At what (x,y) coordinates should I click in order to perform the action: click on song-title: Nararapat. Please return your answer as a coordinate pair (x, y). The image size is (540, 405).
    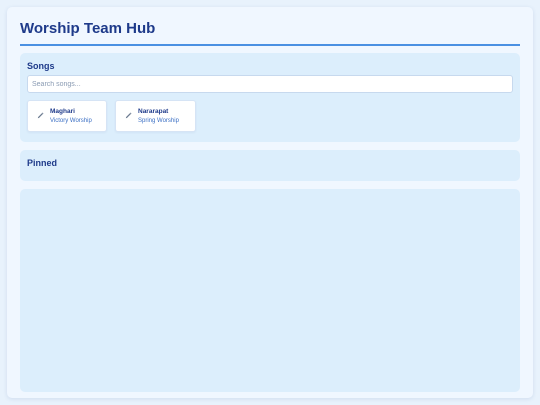
    Looking at the image, I should click on (153, 111).